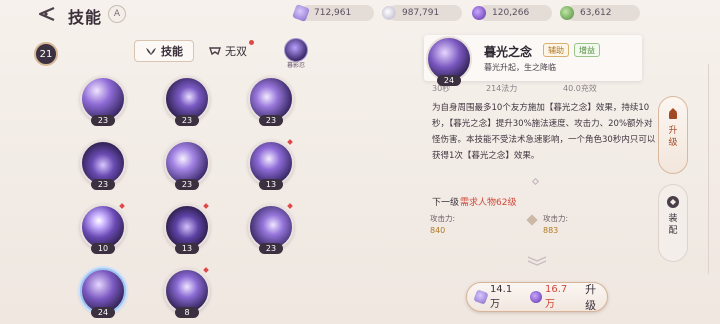  I want to click on tab-label: 无双, so click(236, 51).